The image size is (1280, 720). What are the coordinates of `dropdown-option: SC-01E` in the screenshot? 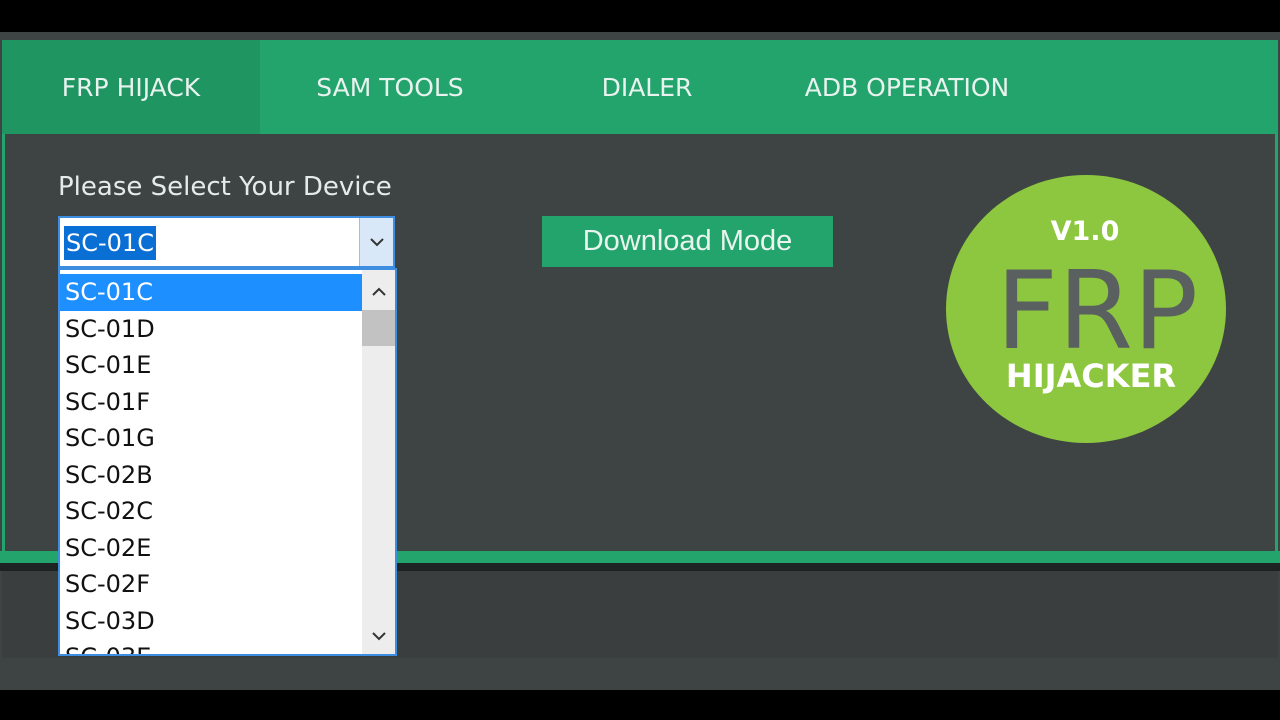 It's located at (211, 365).